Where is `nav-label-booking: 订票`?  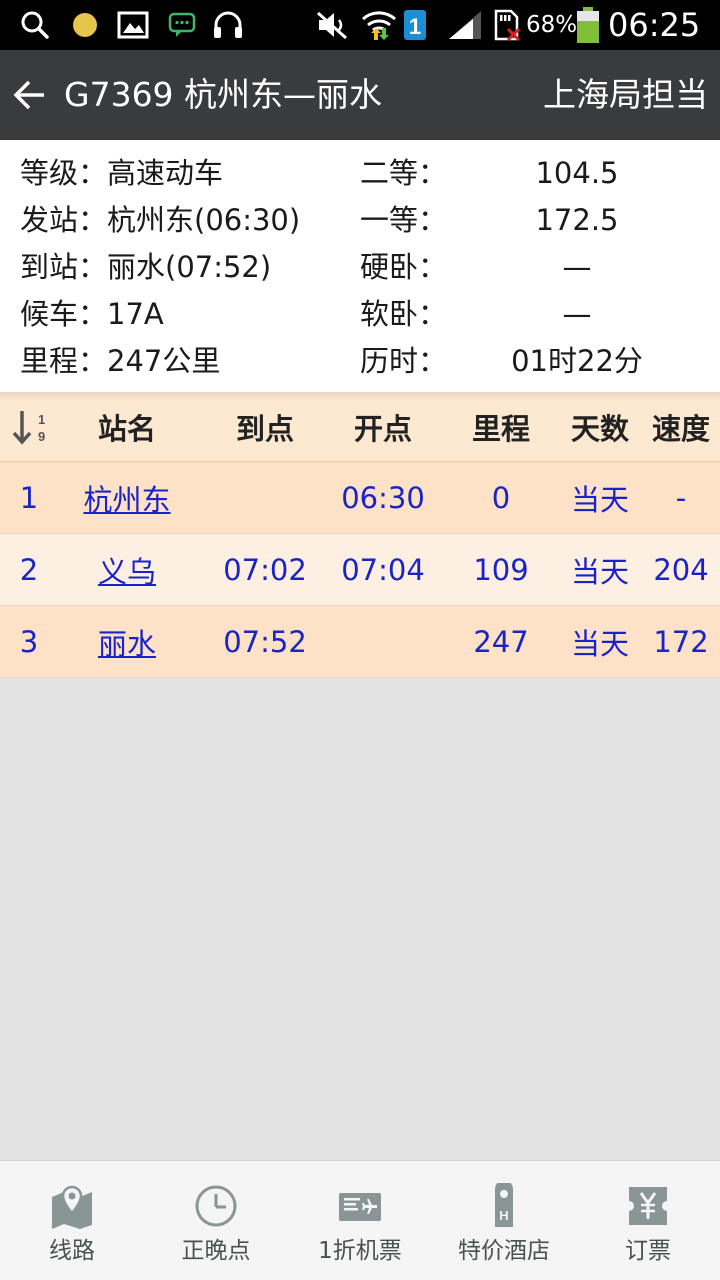 nav-label-booking: 订票 is located at coordinates (648, 1251).